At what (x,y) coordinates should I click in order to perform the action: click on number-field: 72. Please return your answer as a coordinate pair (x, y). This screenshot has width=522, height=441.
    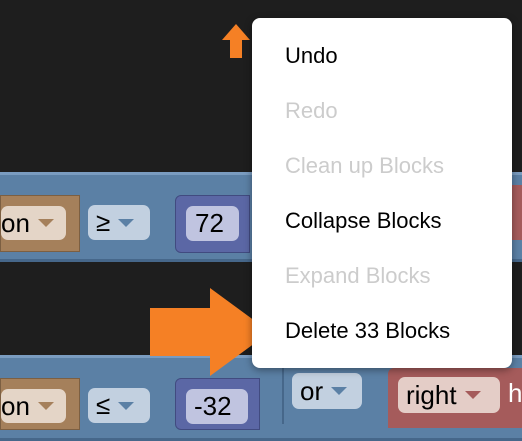
    Looking at the image, I should click on (212, 223).